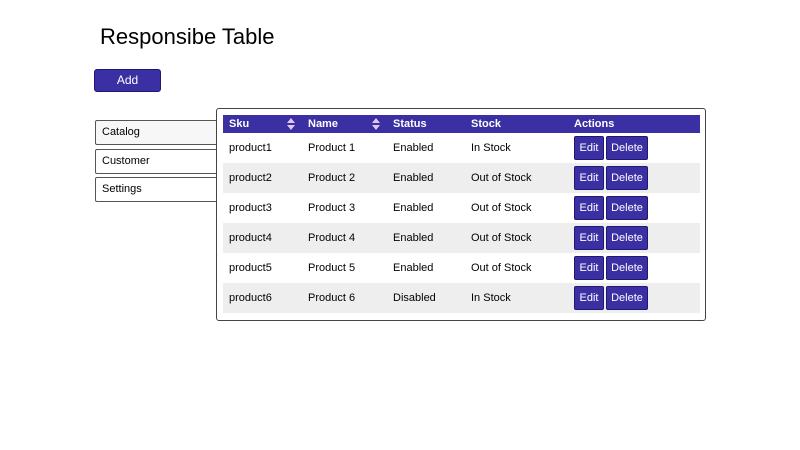  What do you see at coordinates (344, 298) in the screenshot?
I see `cell-name: Product 6` at bounding box center [344, 298].